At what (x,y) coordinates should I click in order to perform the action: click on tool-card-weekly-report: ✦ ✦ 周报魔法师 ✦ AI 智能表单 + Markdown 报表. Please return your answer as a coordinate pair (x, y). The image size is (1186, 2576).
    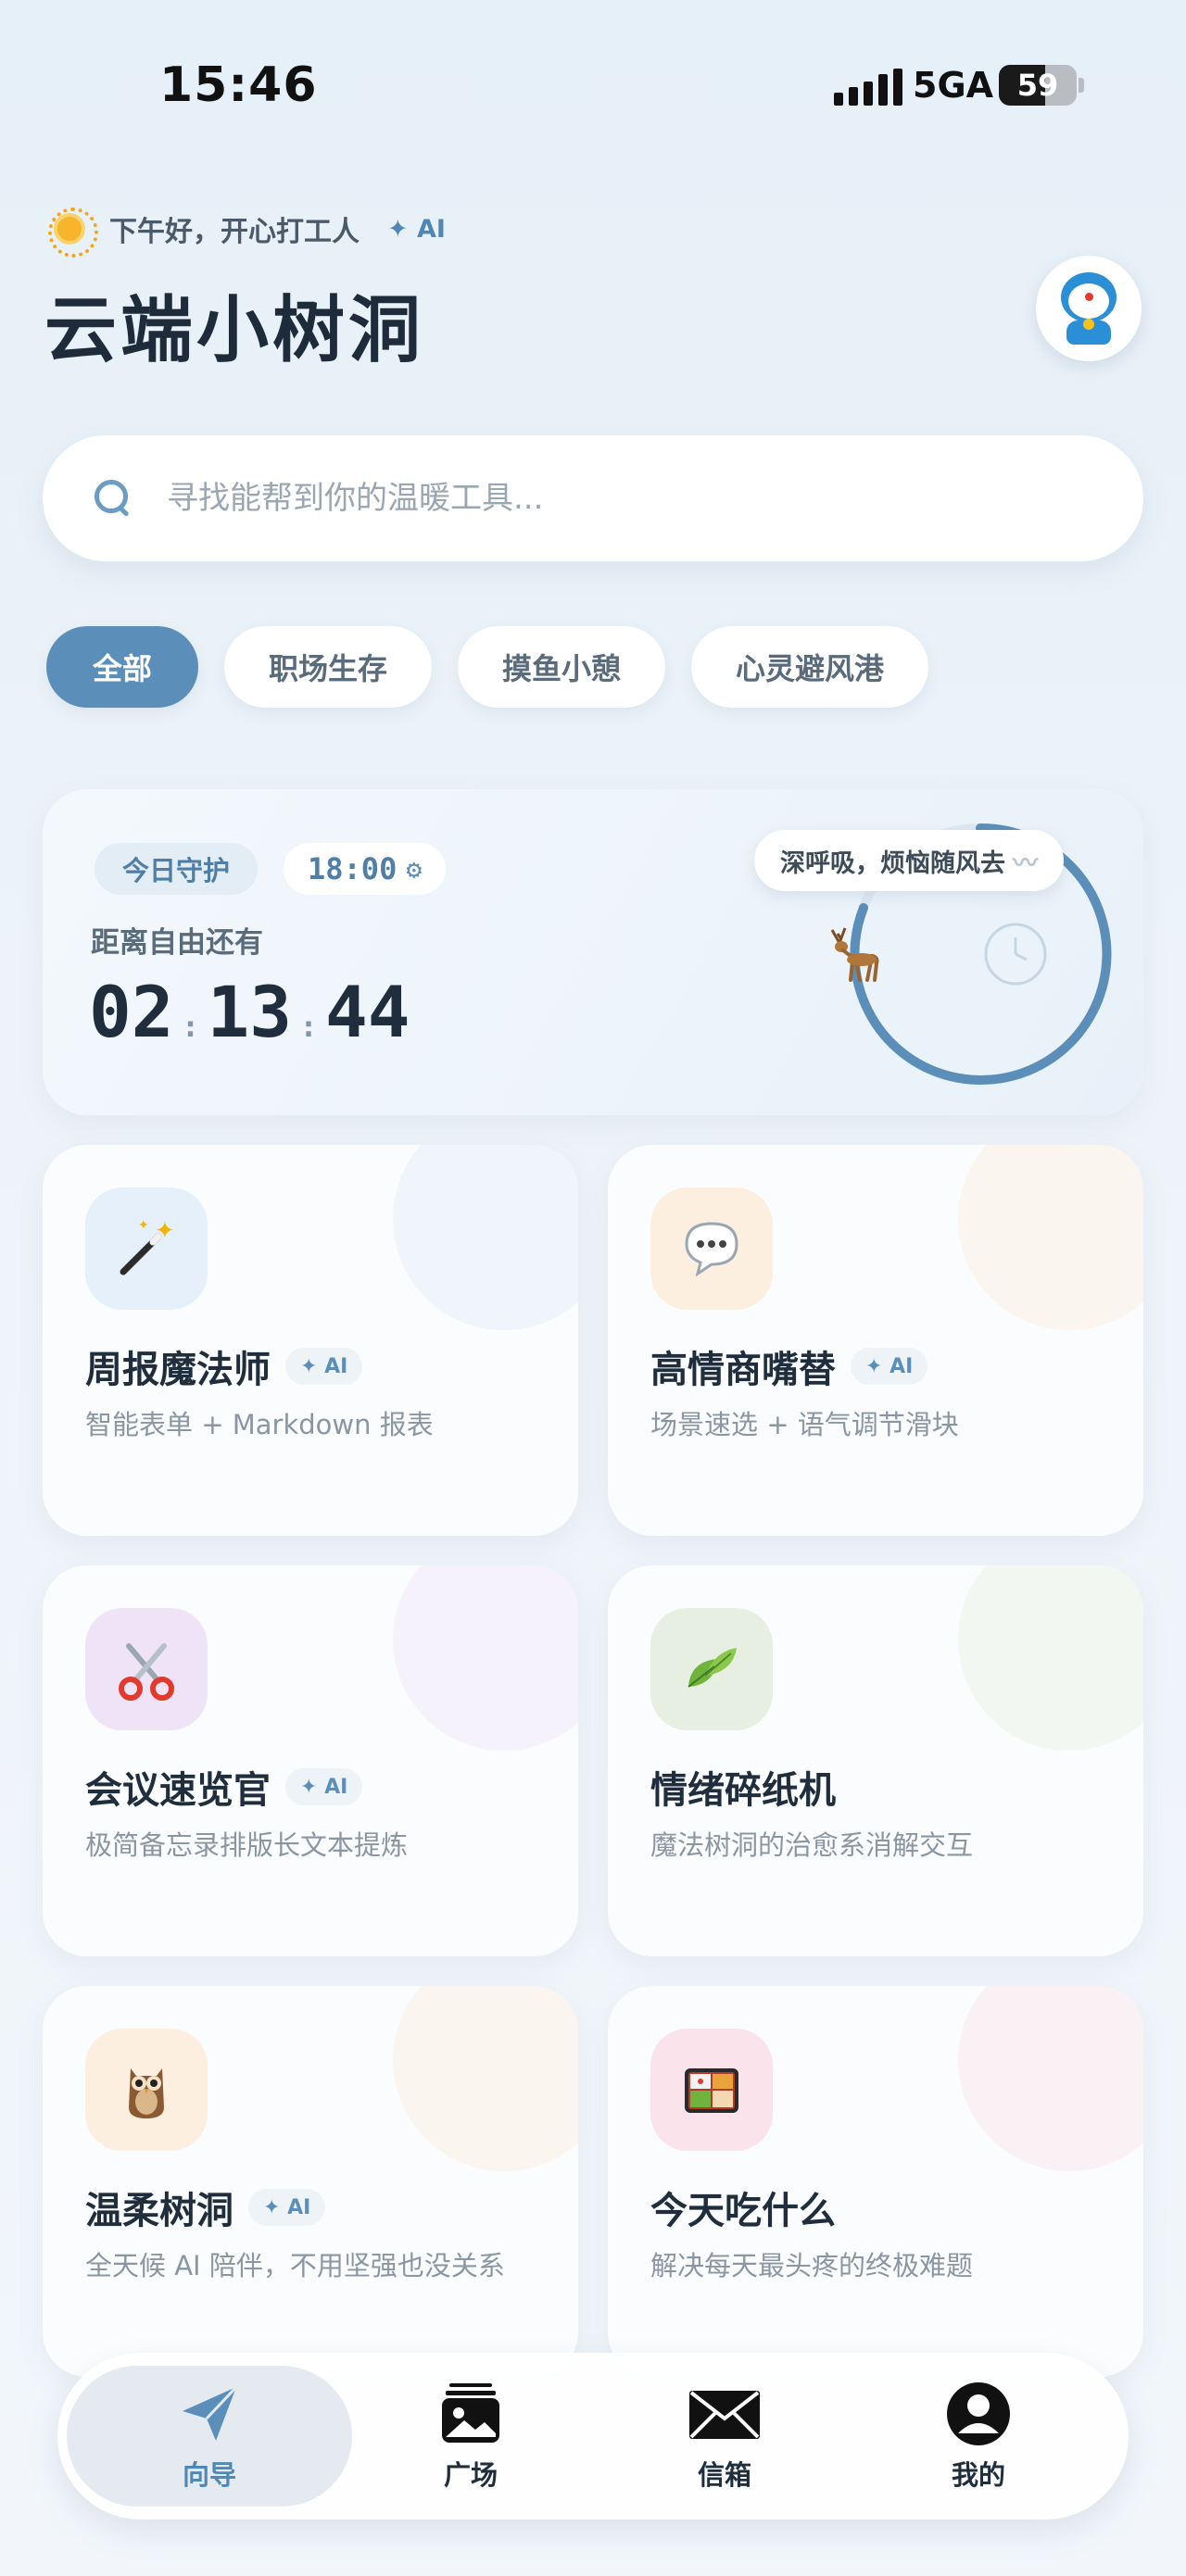
    Looking at the image, I should click on (310, 1340).